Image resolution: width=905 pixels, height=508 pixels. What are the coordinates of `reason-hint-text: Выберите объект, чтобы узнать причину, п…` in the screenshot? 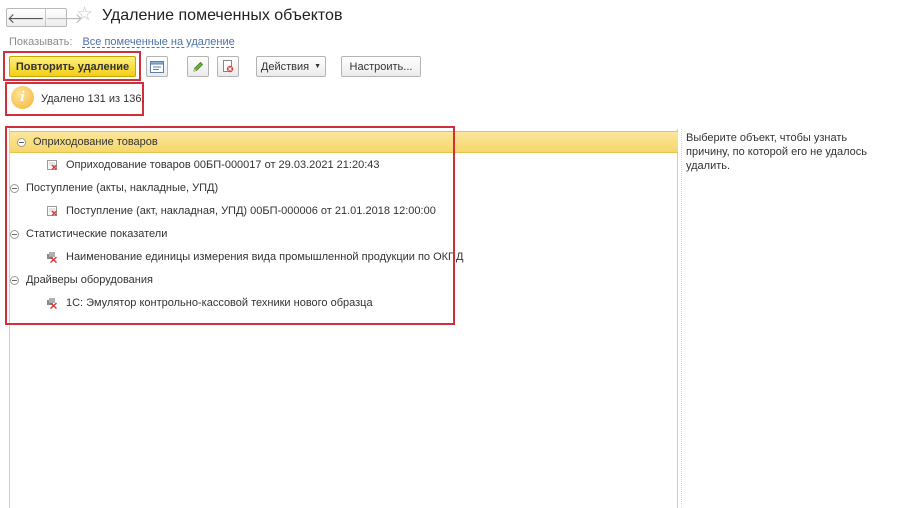 It's located at (776, 152).